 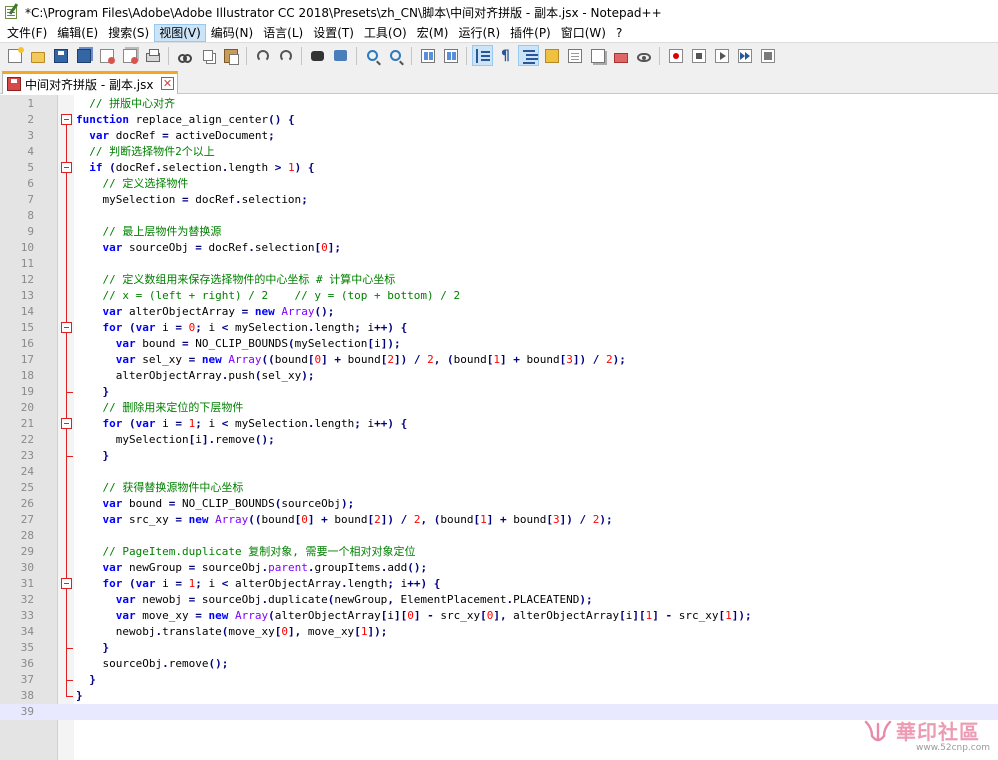 What do you see at coordinates (129, 55) in the screenshot?
I see `close-all-button` at bounding box center [129, 55].